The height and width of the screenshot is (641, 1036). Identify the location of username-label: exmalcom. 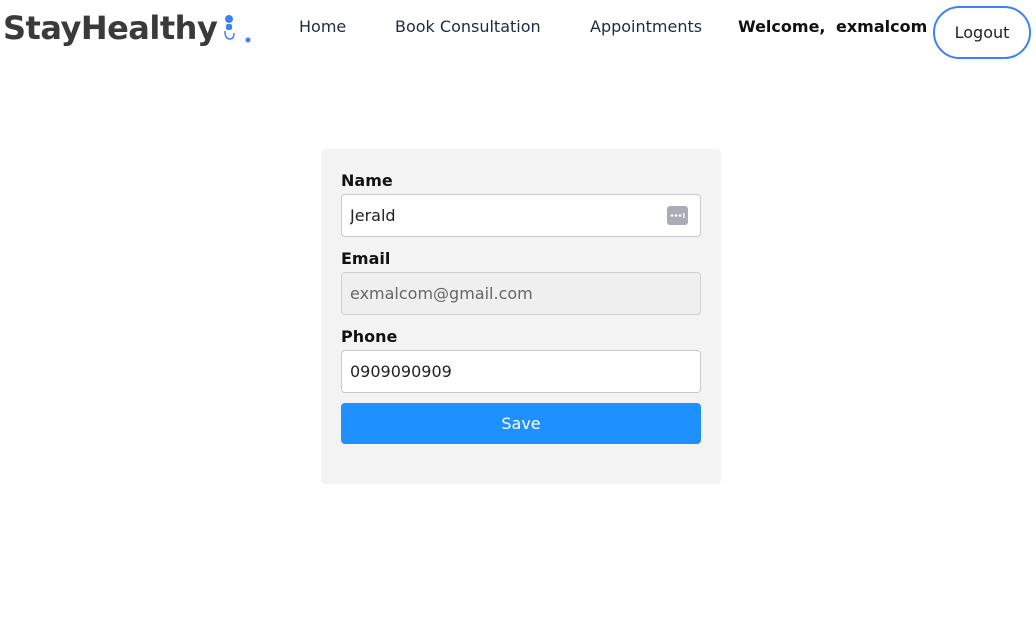
(882, 26).